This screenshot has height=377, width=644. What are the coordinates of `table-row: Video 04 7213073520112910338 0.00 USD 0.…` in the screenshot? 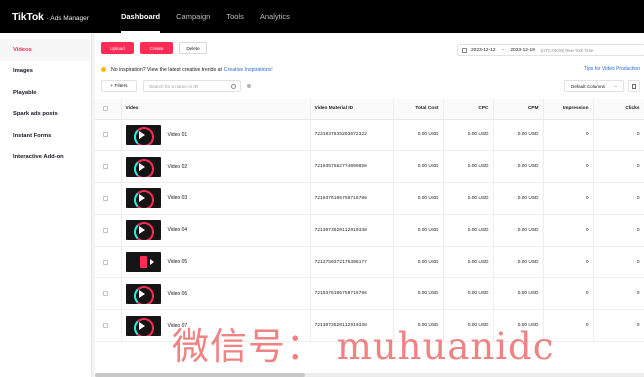 It's located at (369, 230).